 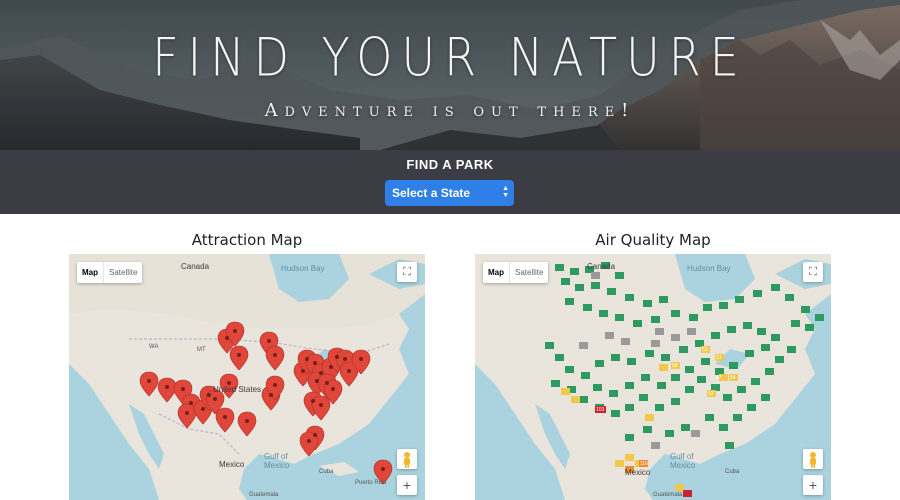 What do you see at coordinates (733, 378) in the screenshot?
I see `aqi-reading: 54` at bounding box center [733, 378].